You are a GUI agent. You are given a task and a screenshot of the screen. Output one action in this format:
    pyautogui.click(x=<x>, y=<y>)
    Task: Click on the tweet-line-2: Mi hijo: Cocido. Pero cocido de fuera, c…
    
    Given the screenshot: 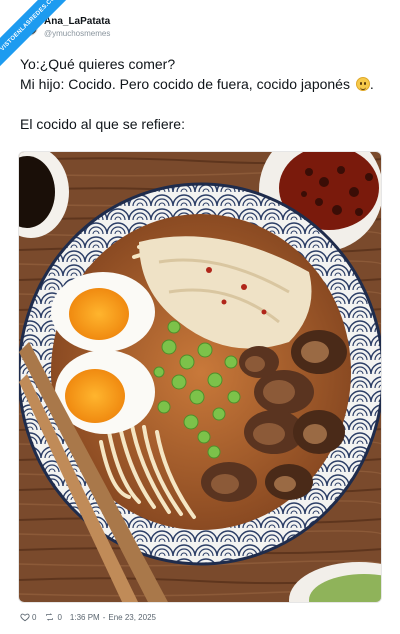 What is the action you would take?
    pyautogui.click(x=202, y=84)
    